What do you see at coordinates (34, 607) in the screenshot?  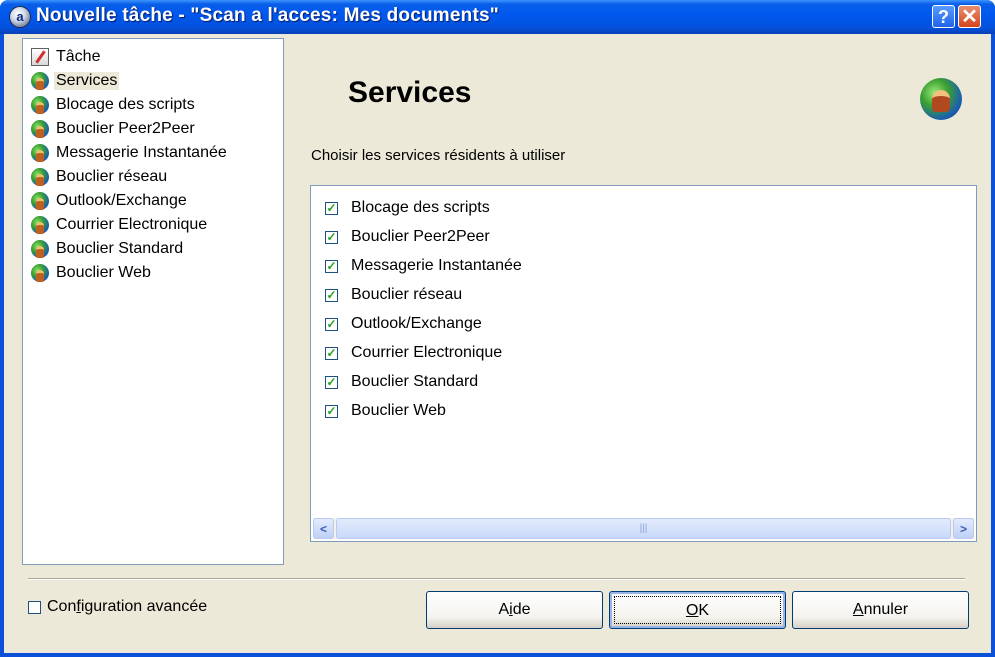 I see `checkbox-unchecked` at bounding box center [34, 607].